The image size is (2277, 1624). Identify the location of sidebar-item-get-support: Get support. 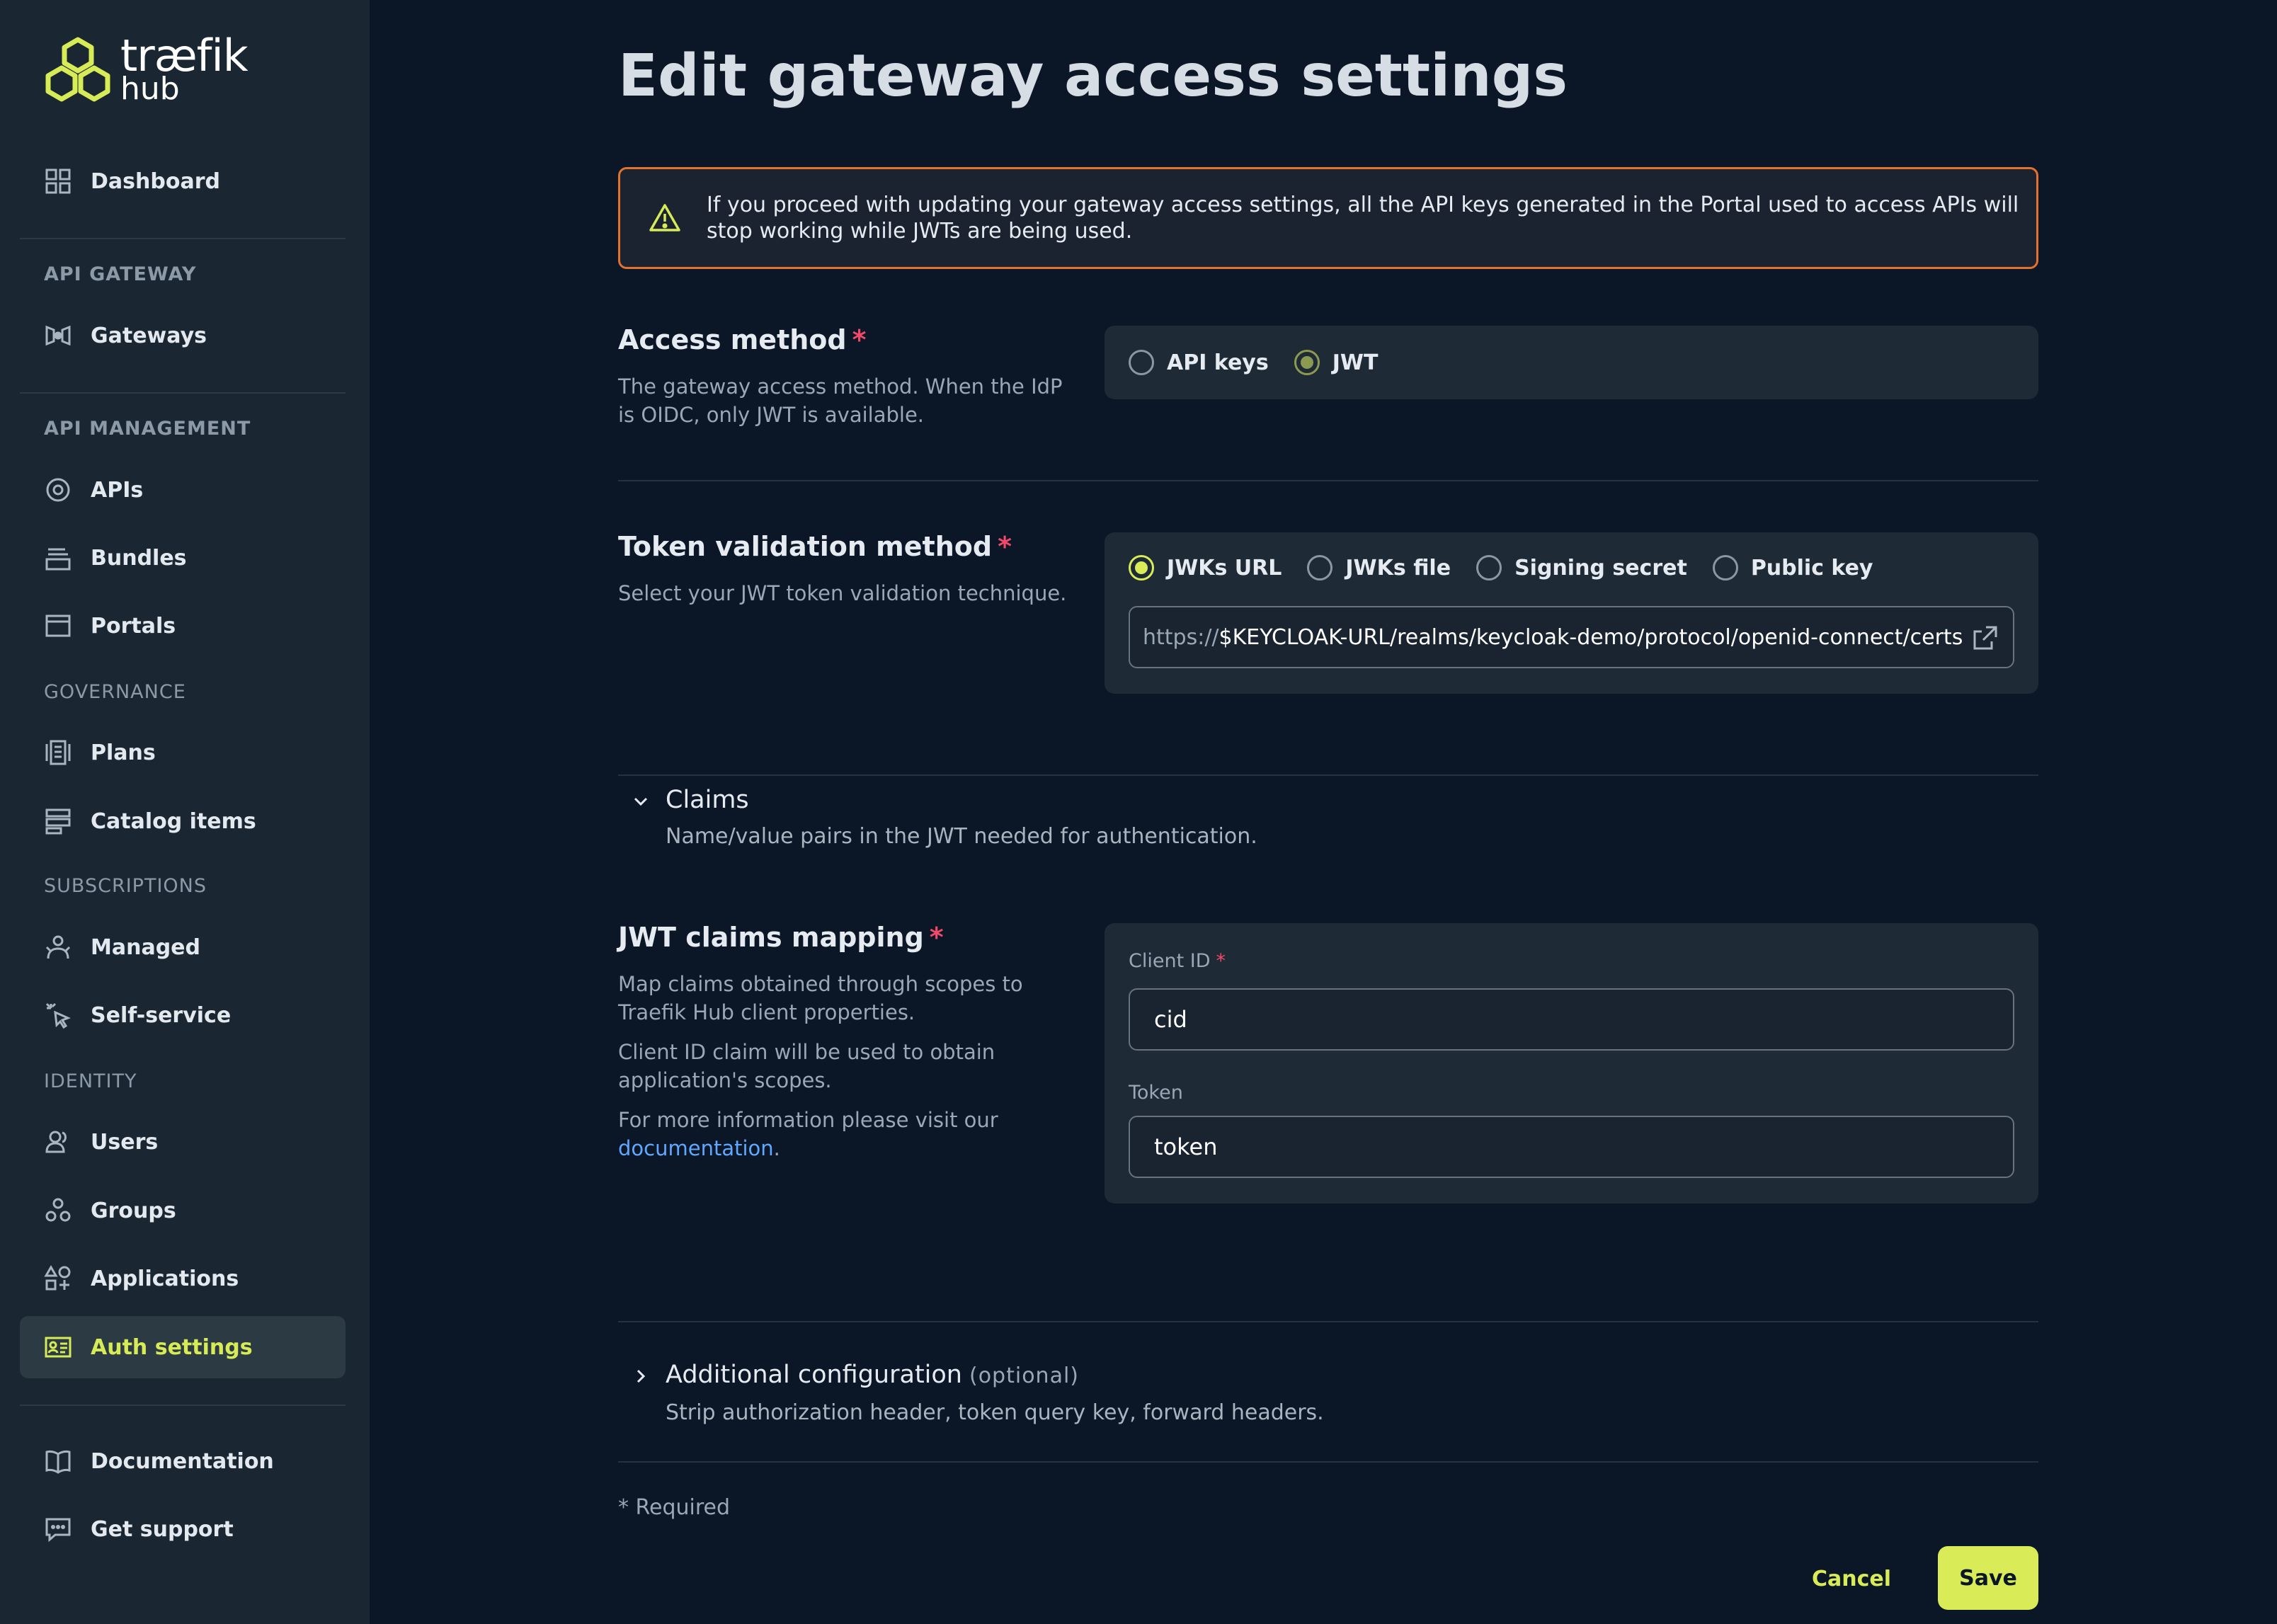
(183, 1529).